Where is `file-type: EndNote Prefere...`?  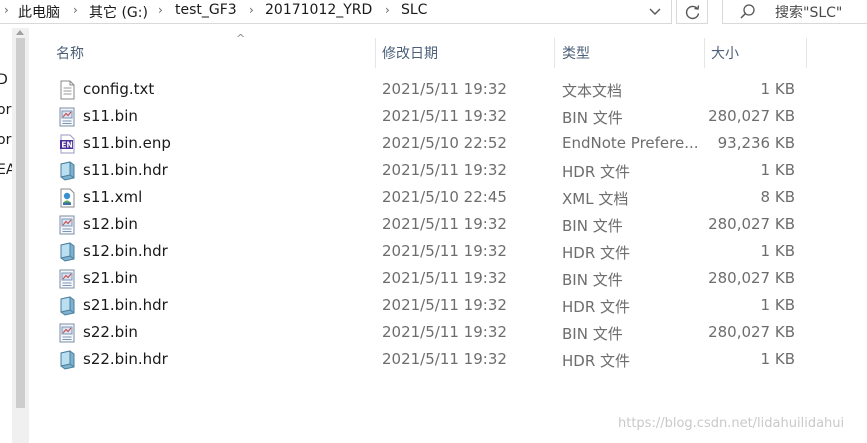
file-type: EndNote Prefere... is located at coordinates (630, 143).